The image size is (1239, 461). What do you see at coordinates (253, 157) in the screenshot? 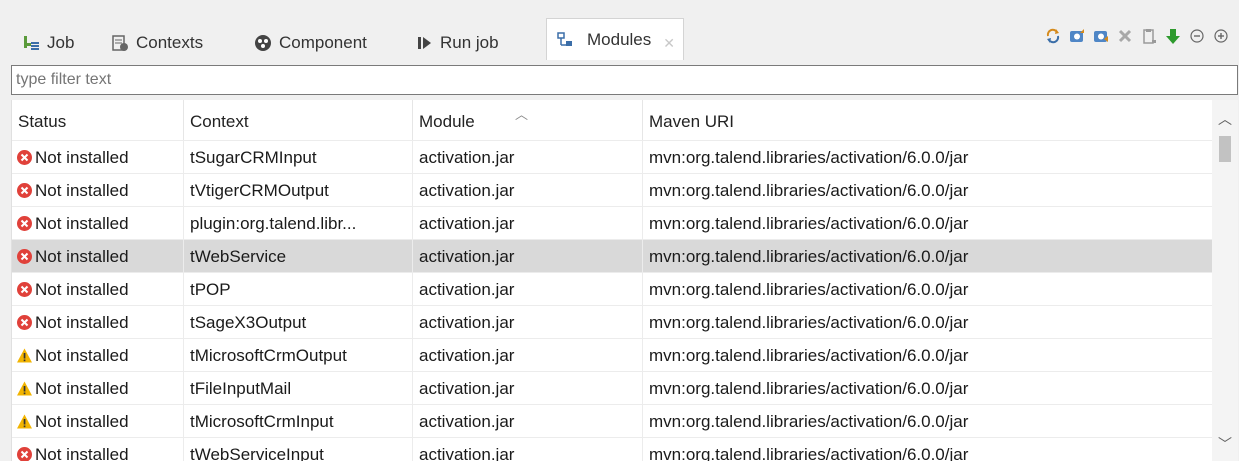
I see `cell-text: tSugarCRMInput` at bounding box center [253, 157].